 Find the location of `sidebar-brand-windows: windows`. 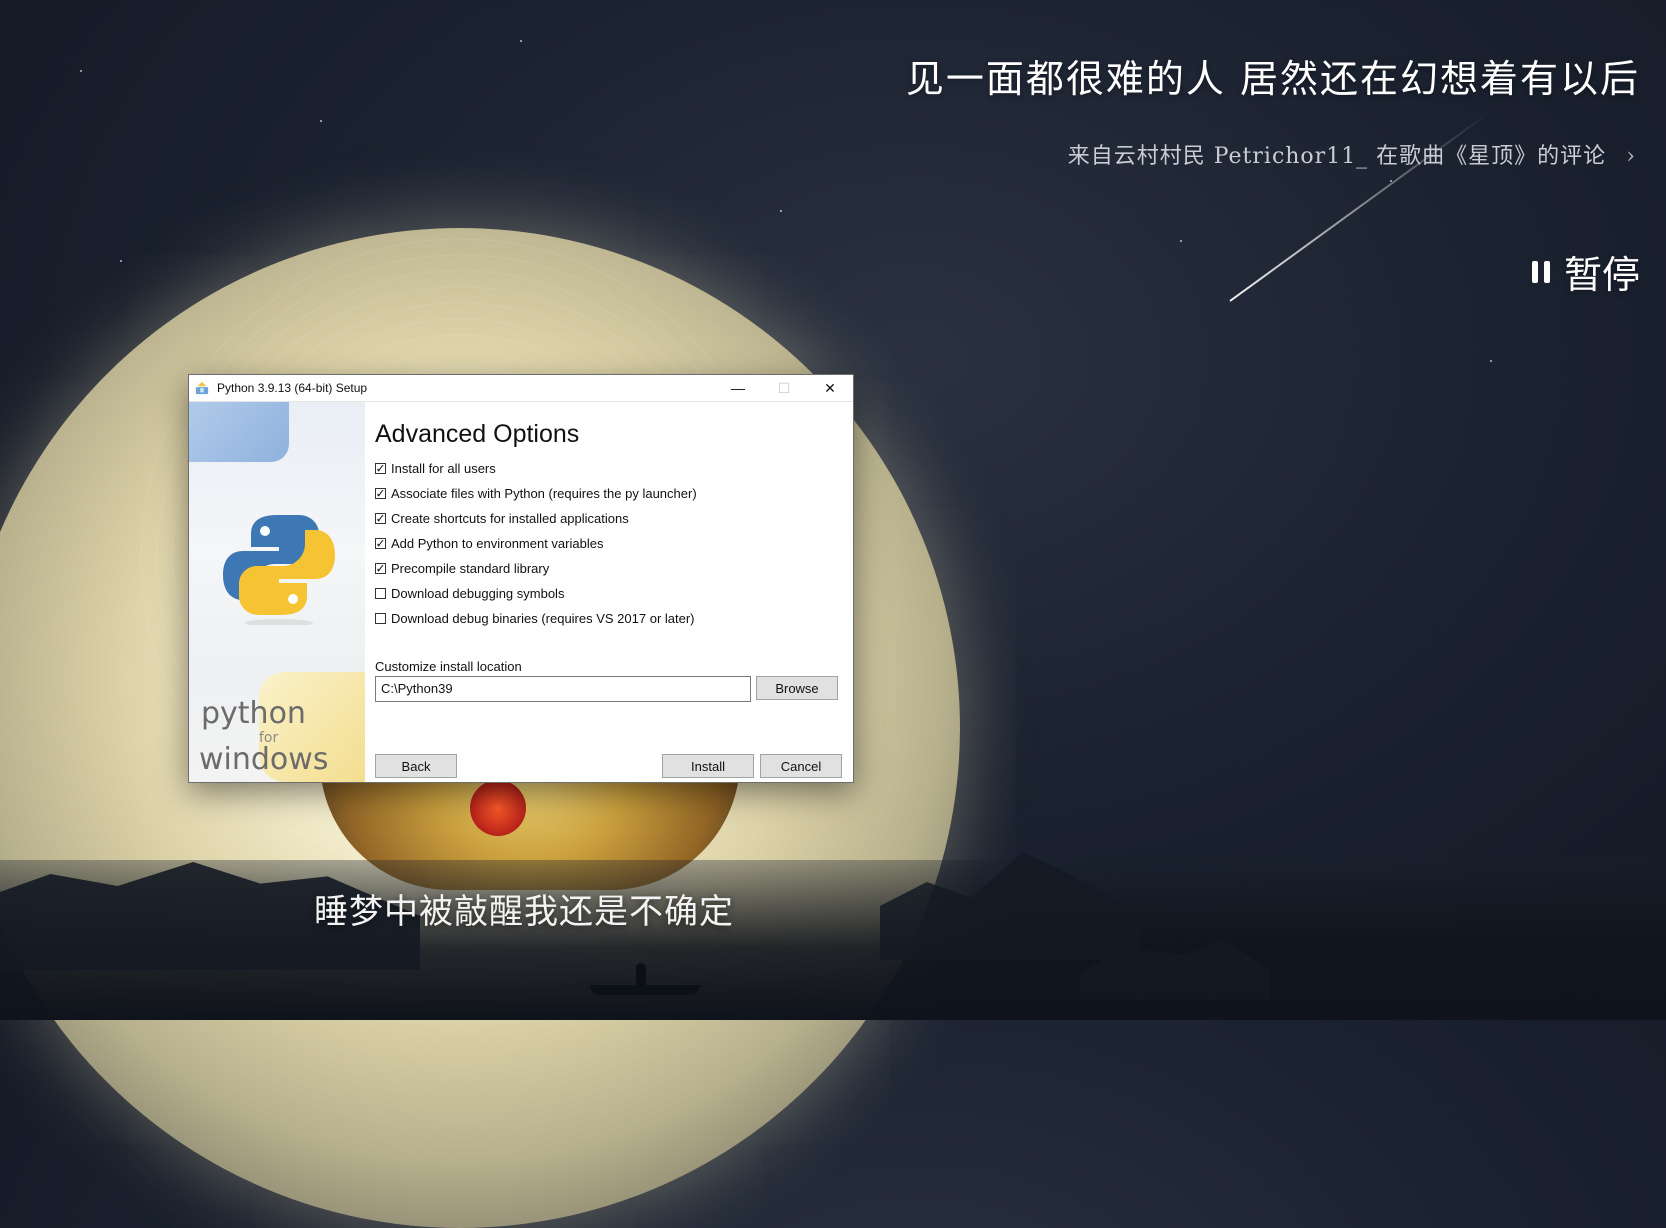

sidebar-brand-windows: windows is located at coordinates (264, 759).